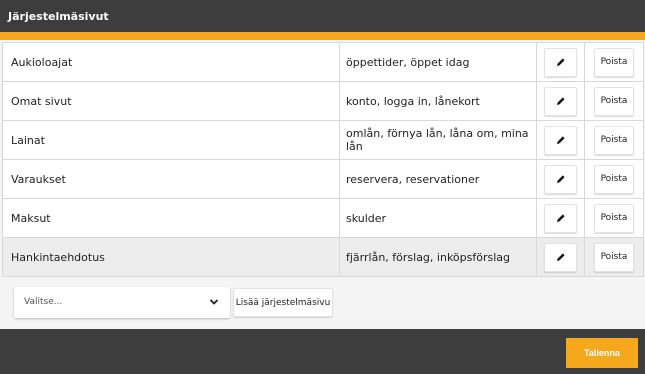 This screenshot has height=374, width=645. Describe the element at coordinates (214, 302) in the screenshot. I see `chevron-down-icon` at that location.